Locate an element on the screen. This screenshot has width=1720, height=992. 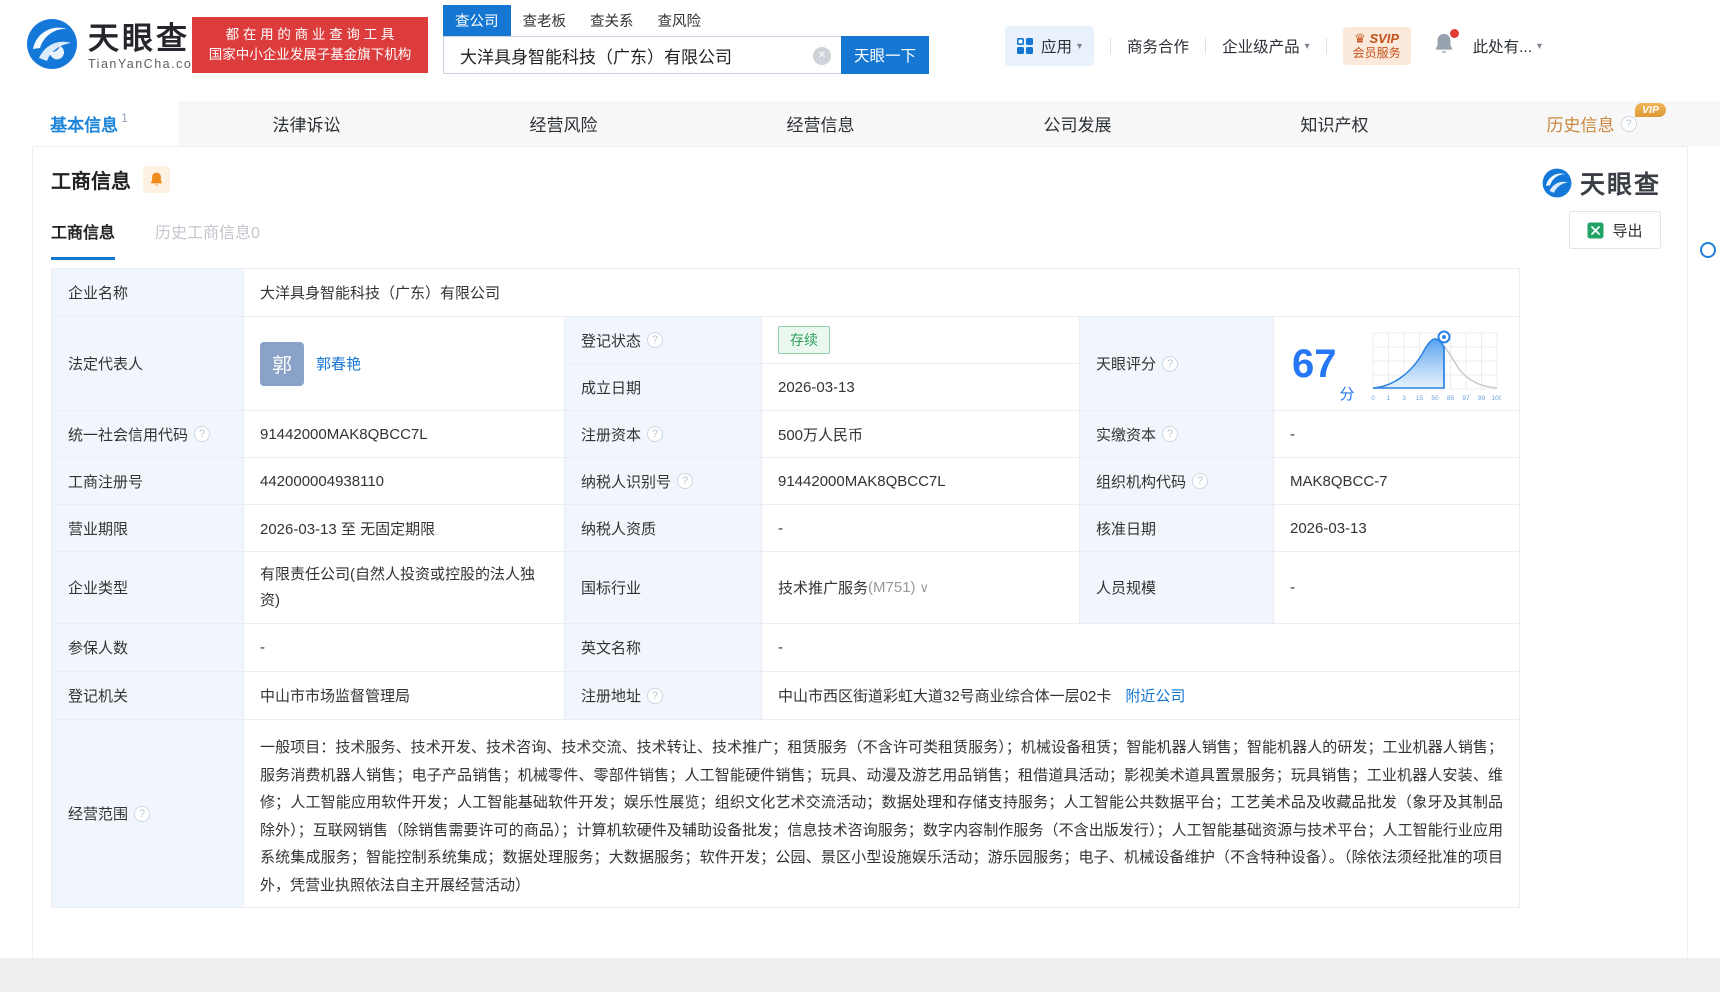
search-tabs: 查公司 查老板 查关系 查风险 is located at coordinates (686, 20).